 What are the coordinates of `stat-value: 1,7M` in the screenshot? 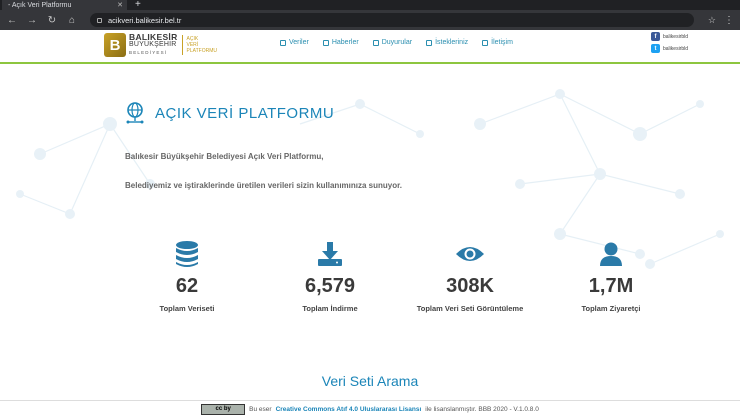 It's located at (611, 286).